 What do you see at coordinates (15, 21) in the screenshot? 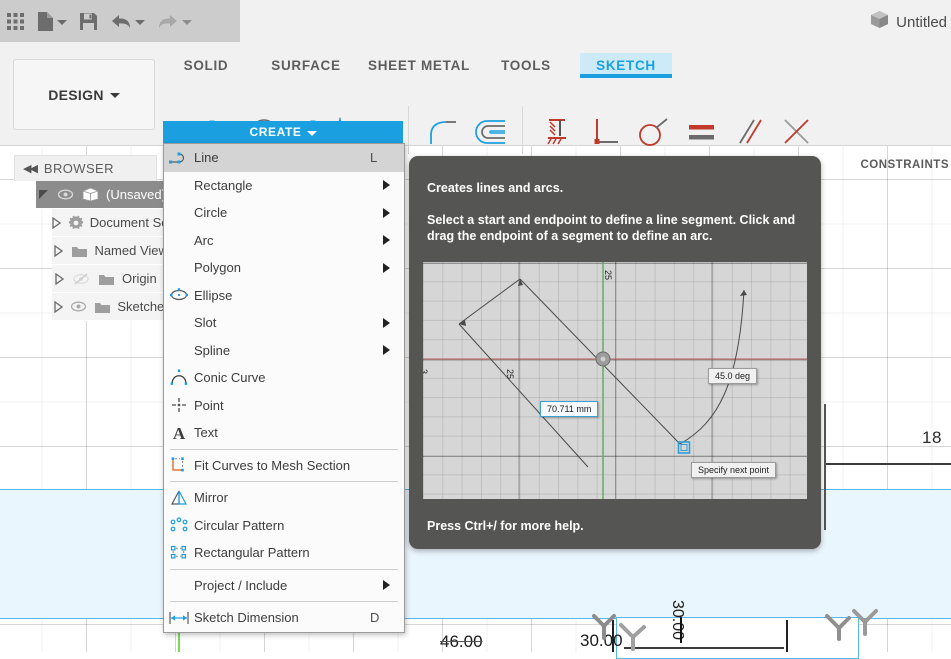
I see `show-data-panel-button` at bounding box center [15, 21].